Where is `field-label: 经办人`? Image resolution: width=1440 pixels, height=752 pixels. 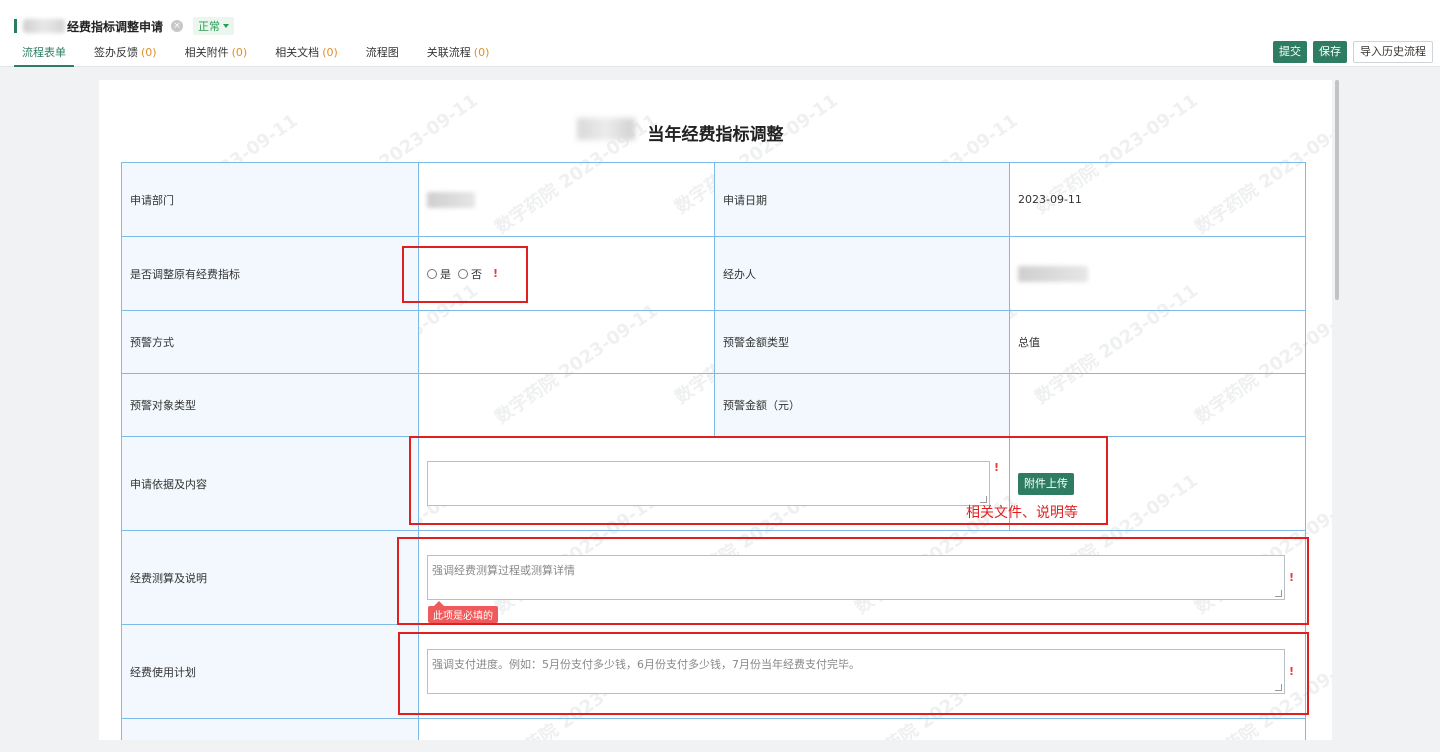 field-label: 经办人 is located at coordinates (862, 273).